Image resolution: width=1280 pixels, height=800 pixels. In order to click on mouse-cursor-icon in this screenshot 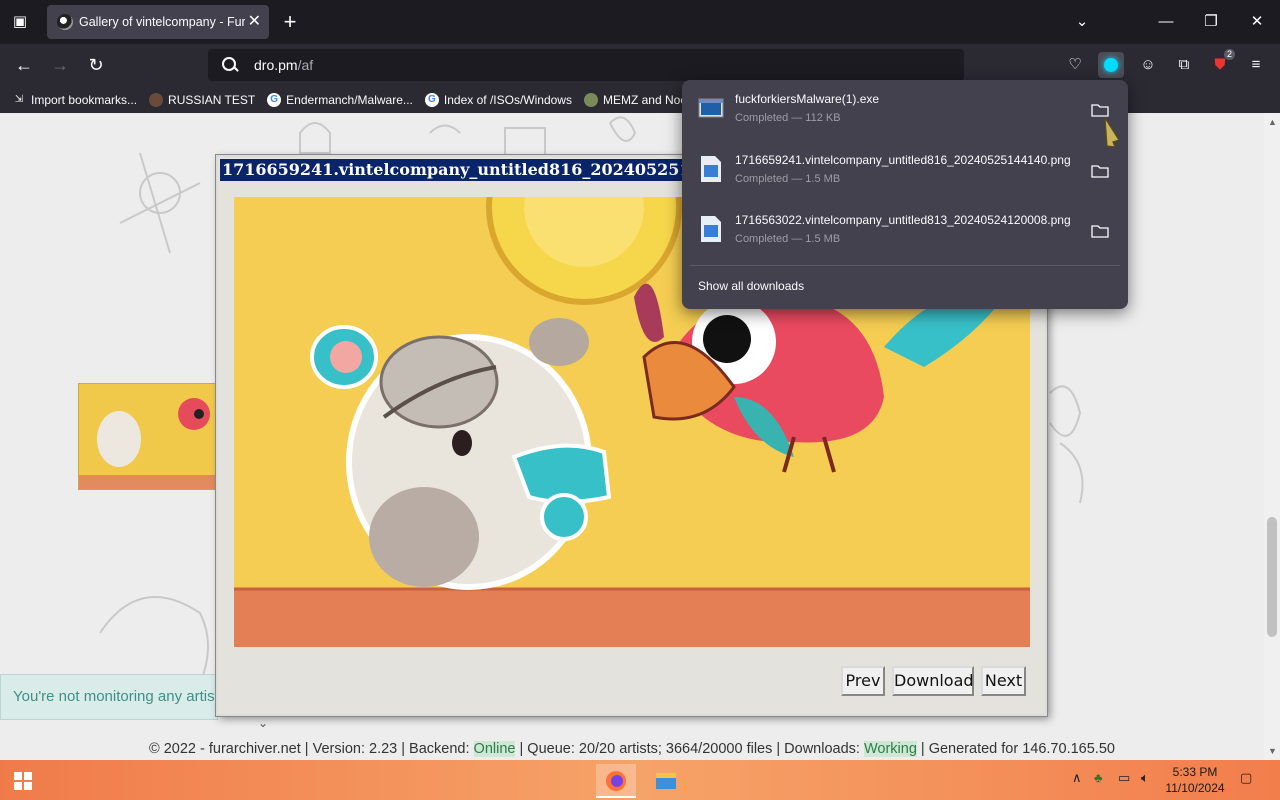, I will do `click(1112, 132)`.